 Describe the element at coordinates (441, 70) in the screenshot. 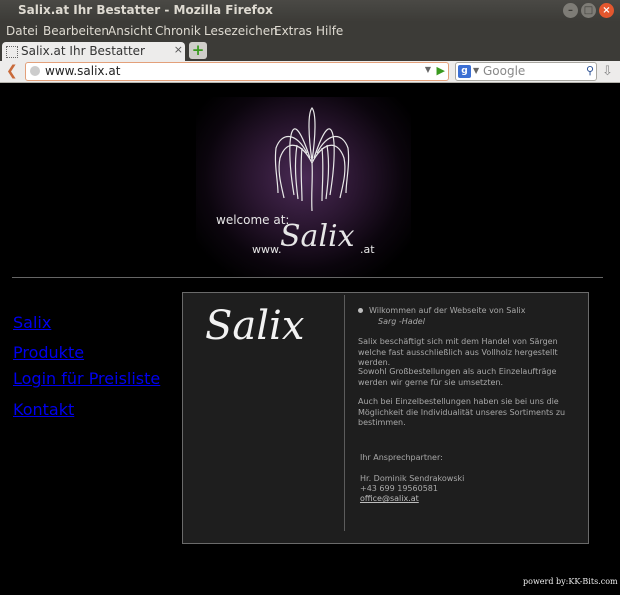

I see `go-arrow-icon: ▶` at that location.